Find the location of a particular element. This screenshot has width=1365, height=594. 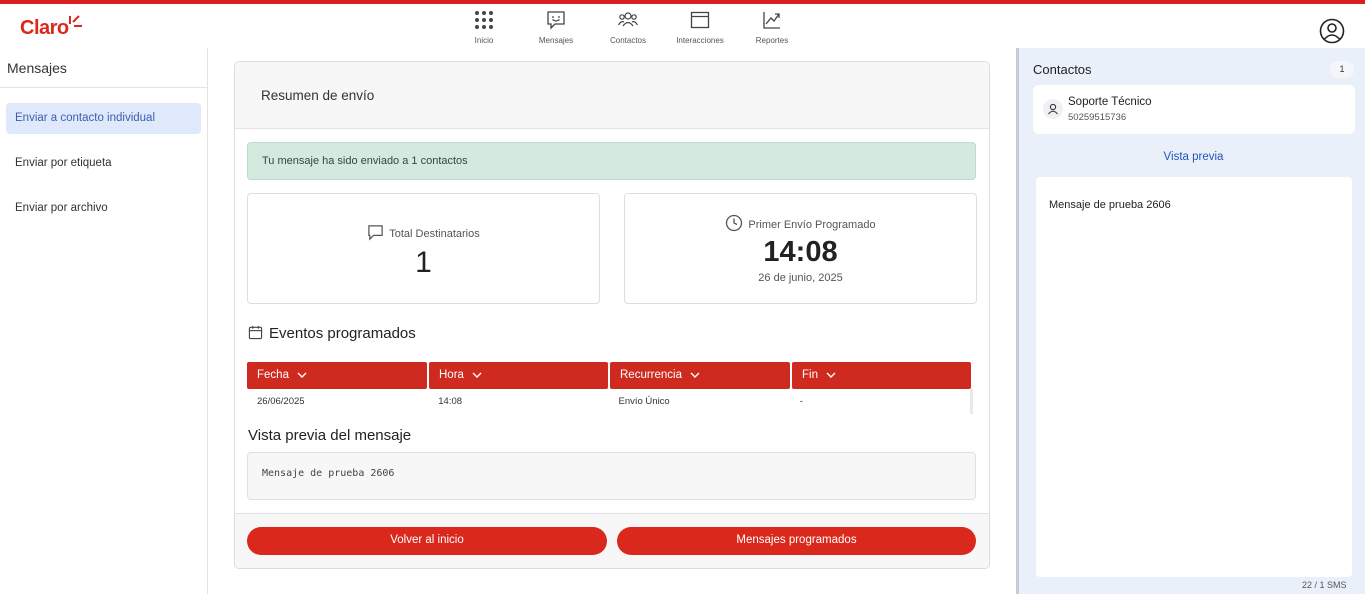

nav-inicio: Inicio is located at coordinates (484, 27).